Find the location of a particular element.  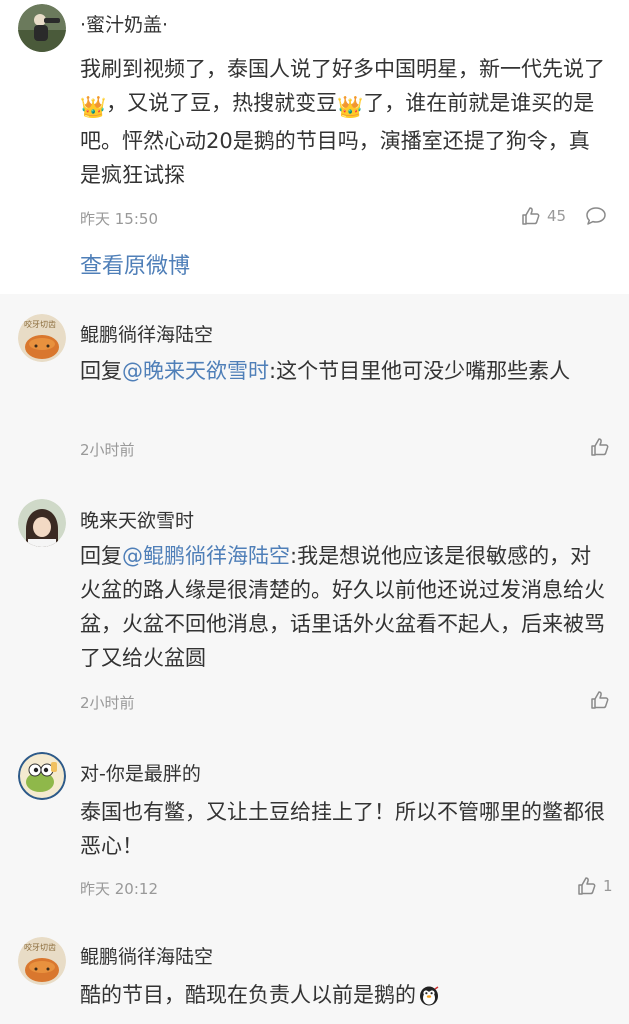

like-button: 1 is located at coordinates (595, 886).